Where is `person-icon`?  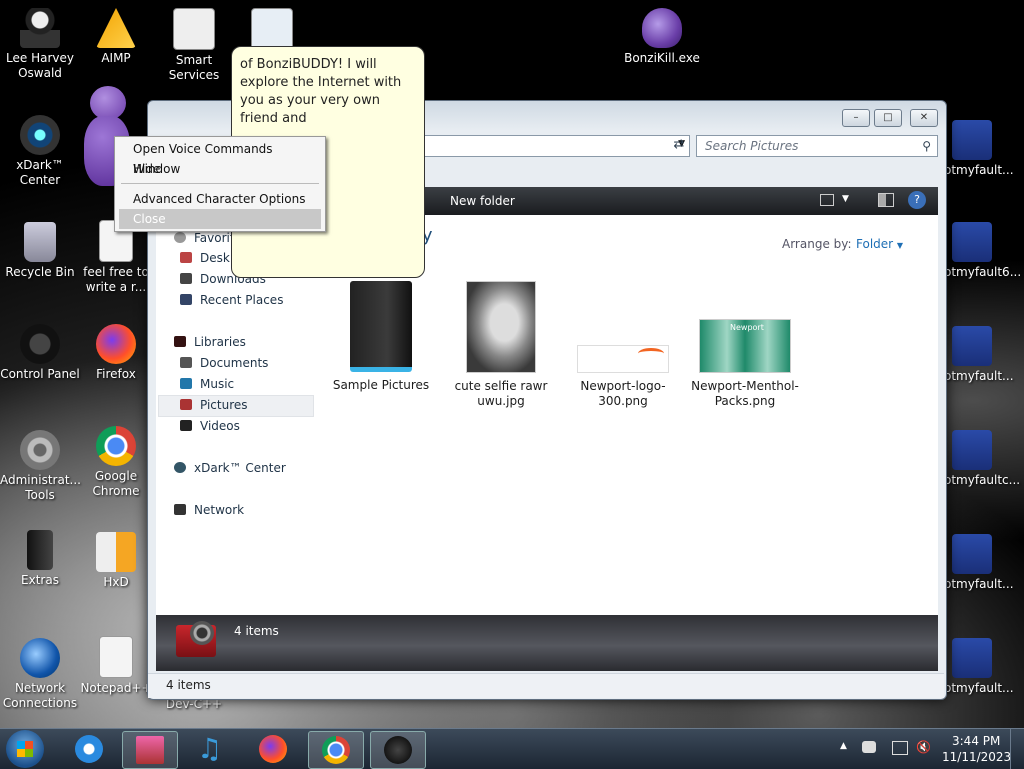
person-icon is located at coordinates (40, 28).